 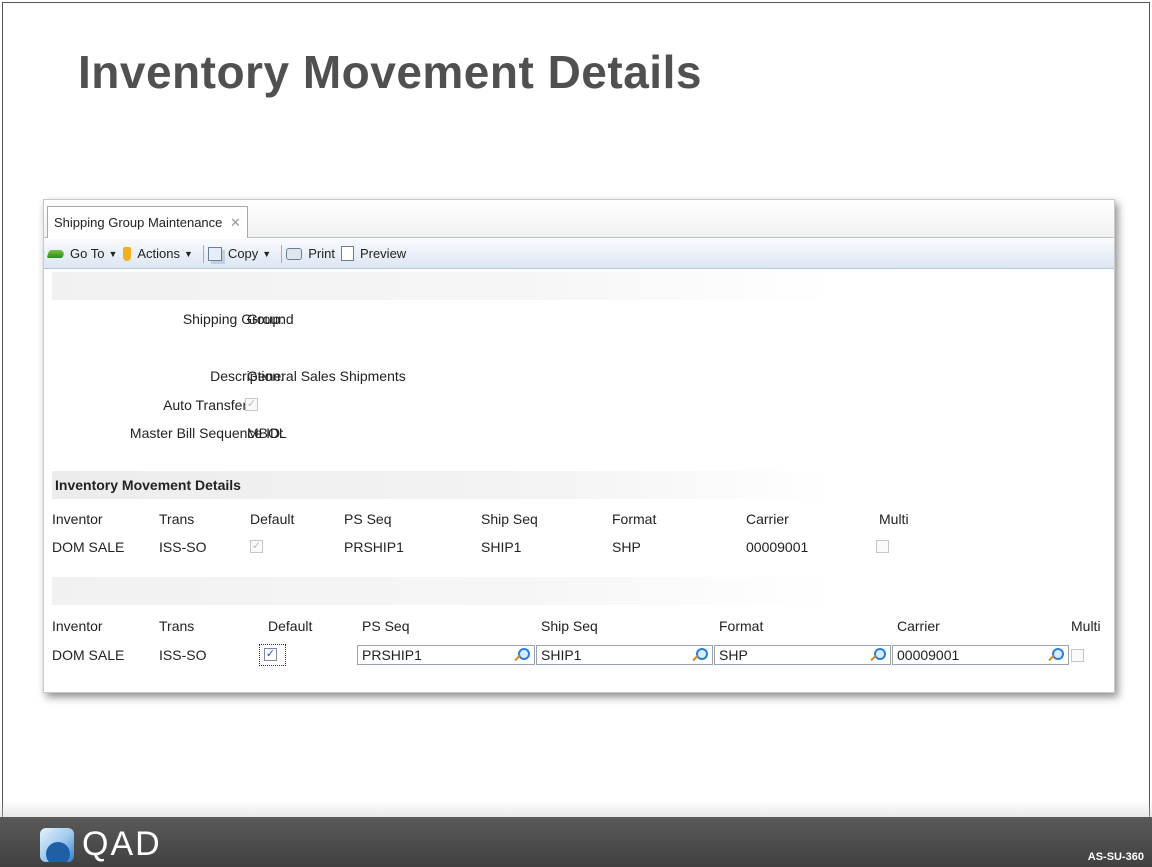 I want to click on actions-icon, so click(x=127, y=253).